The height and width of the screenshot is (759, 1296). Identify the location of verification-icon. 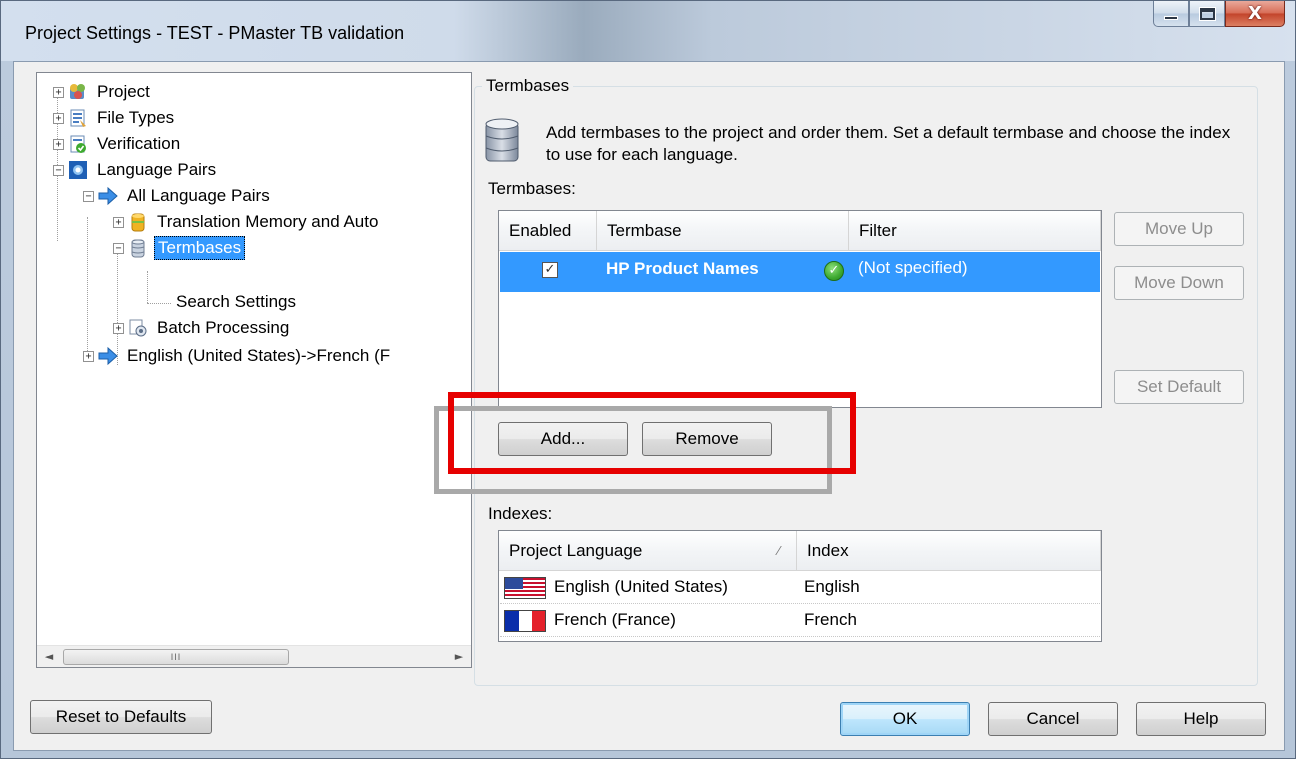
(78, 144).